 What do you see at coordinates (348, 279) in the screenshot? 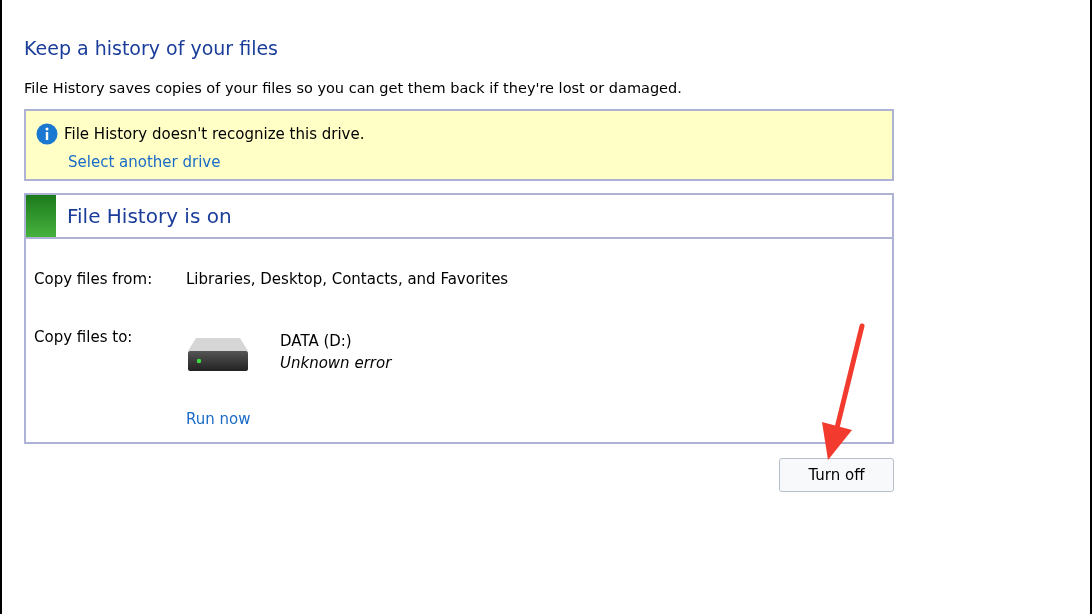
I see `copy-from-value: Libraries, Desktop, Contacts, and Favorites` at bounding box center [348, 279].